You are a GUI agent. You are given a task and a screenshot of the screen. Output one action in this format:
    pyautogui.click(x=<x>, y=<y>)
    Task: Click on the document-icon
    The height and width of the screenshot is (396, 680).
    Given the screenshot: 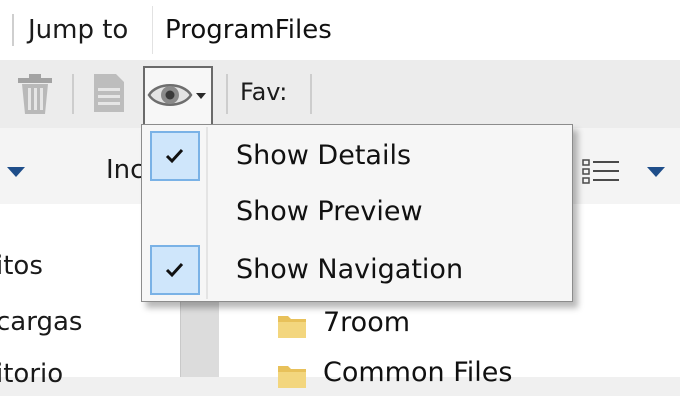 What is the action you would take?
    pyautogui.click(x=109, y=93)
    